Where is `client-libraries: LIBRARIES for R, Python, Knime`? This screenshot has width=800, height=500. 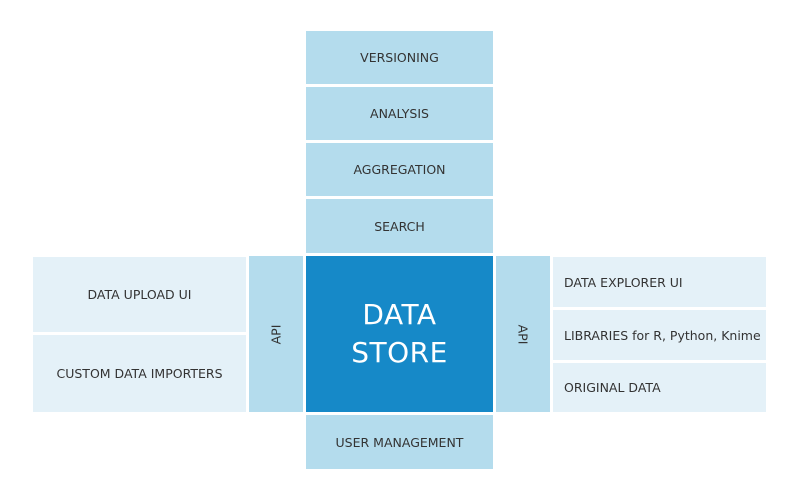 client-libraries: LIBRARIES for R, Python, Knime is located at coordinates (659, 335).